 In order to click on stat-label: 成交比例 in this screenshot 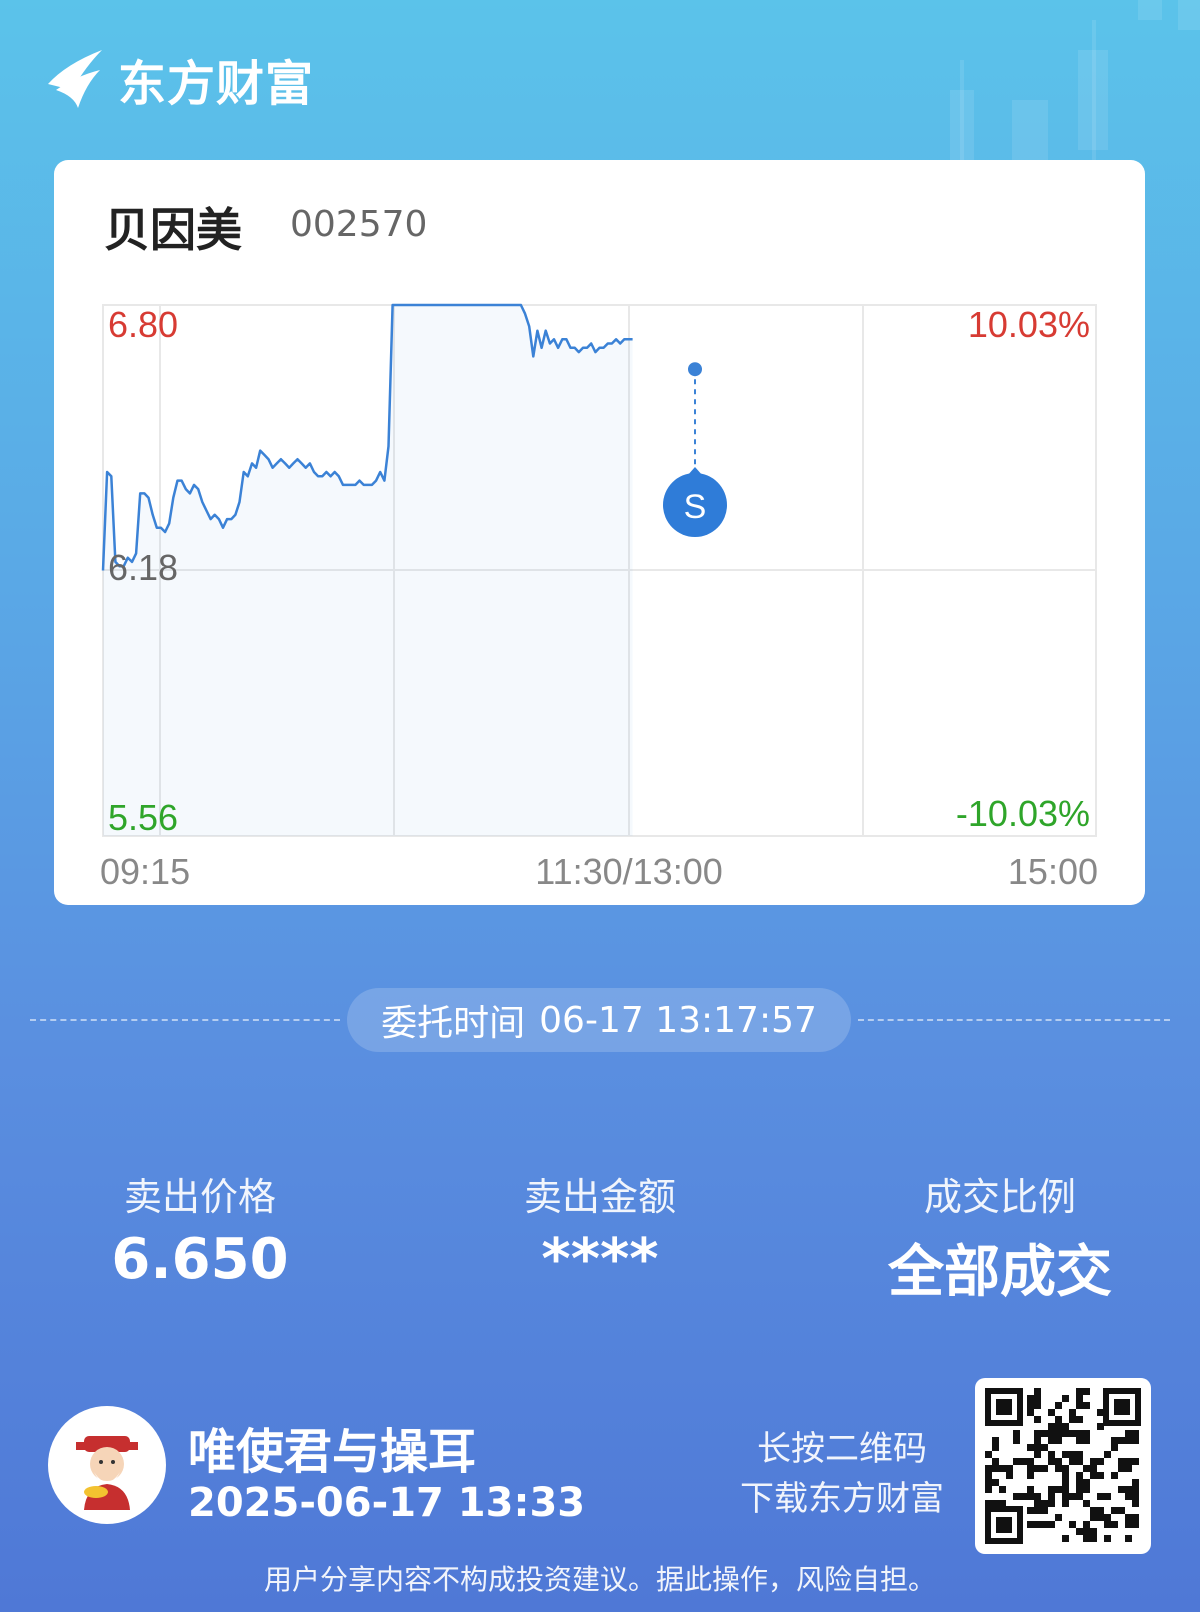, I will do `click(999, 1197)`.